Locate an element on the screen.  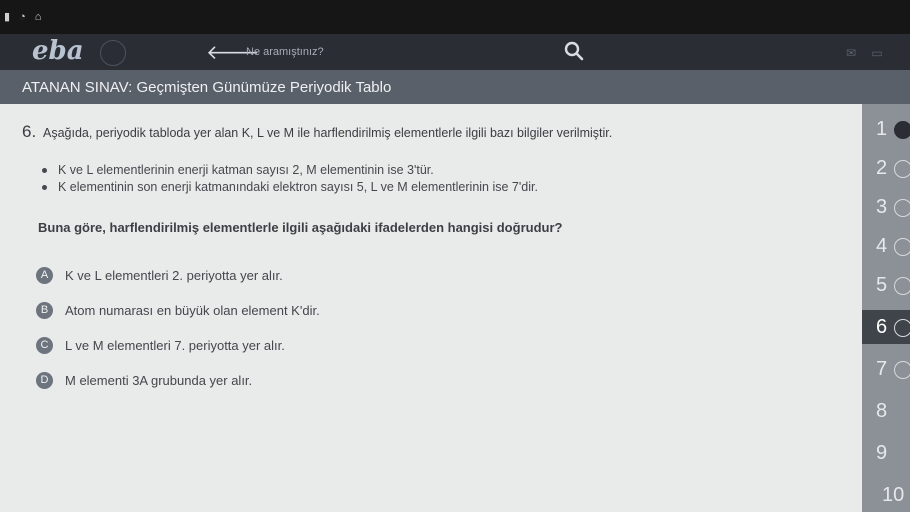
search-icon is located at coordinates (574, 51).